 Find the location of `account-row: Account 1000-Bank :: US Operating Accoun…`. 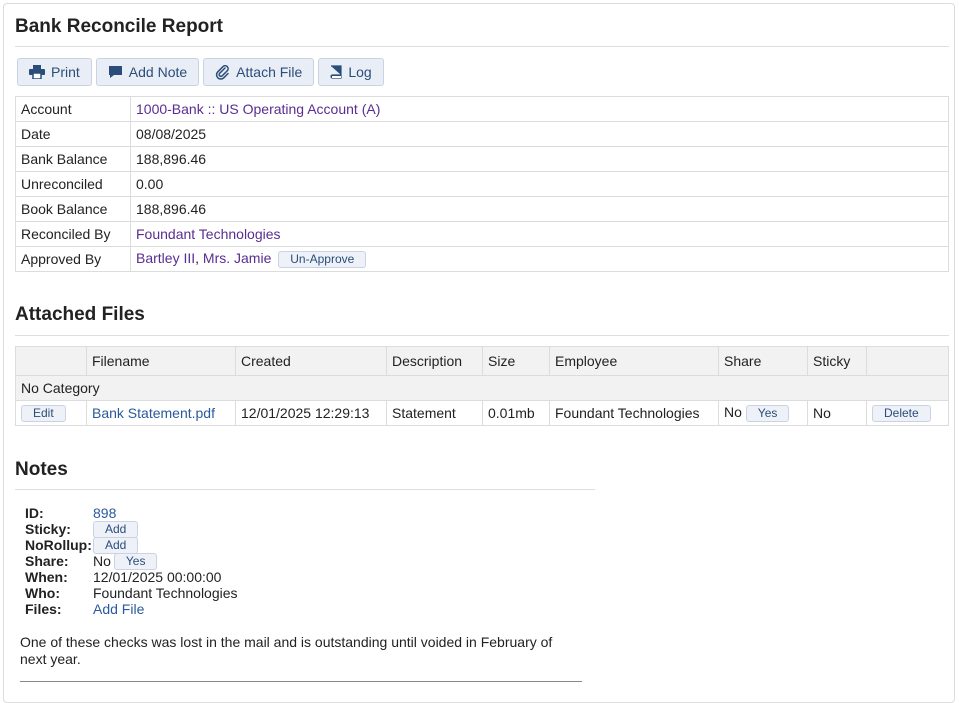

account-row: Account 1000-Bank :: US Operating Accoun… is located at coordinates (482, 109).